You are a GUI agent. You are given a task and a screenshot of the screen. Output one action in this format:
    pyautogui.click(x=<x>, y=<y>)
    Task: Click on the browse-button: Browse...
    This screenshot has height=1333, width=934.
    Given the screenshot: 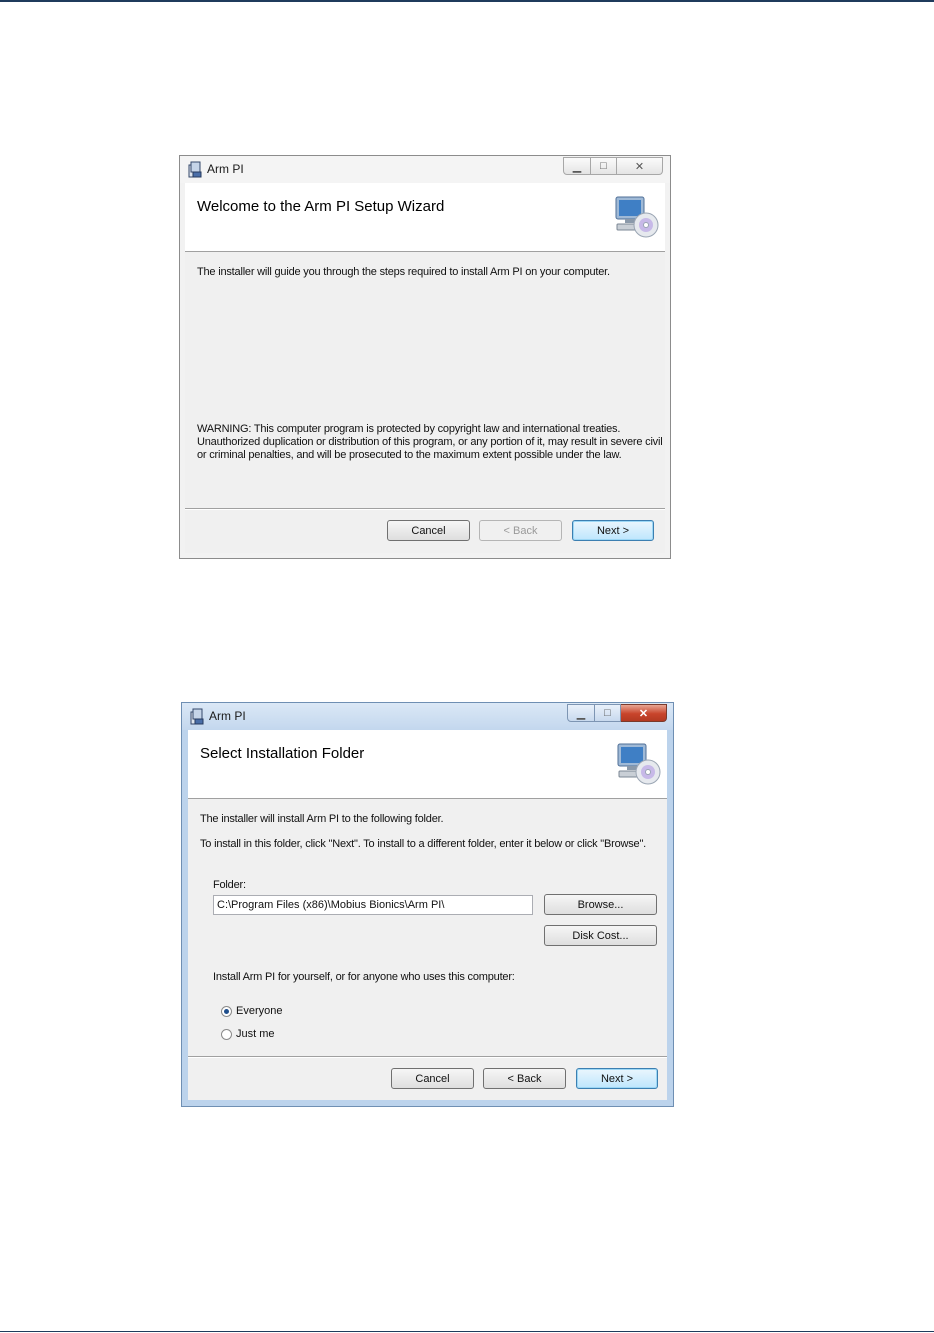 What is the action you would take?
    pyautogui.click(x=600, y=904)
    